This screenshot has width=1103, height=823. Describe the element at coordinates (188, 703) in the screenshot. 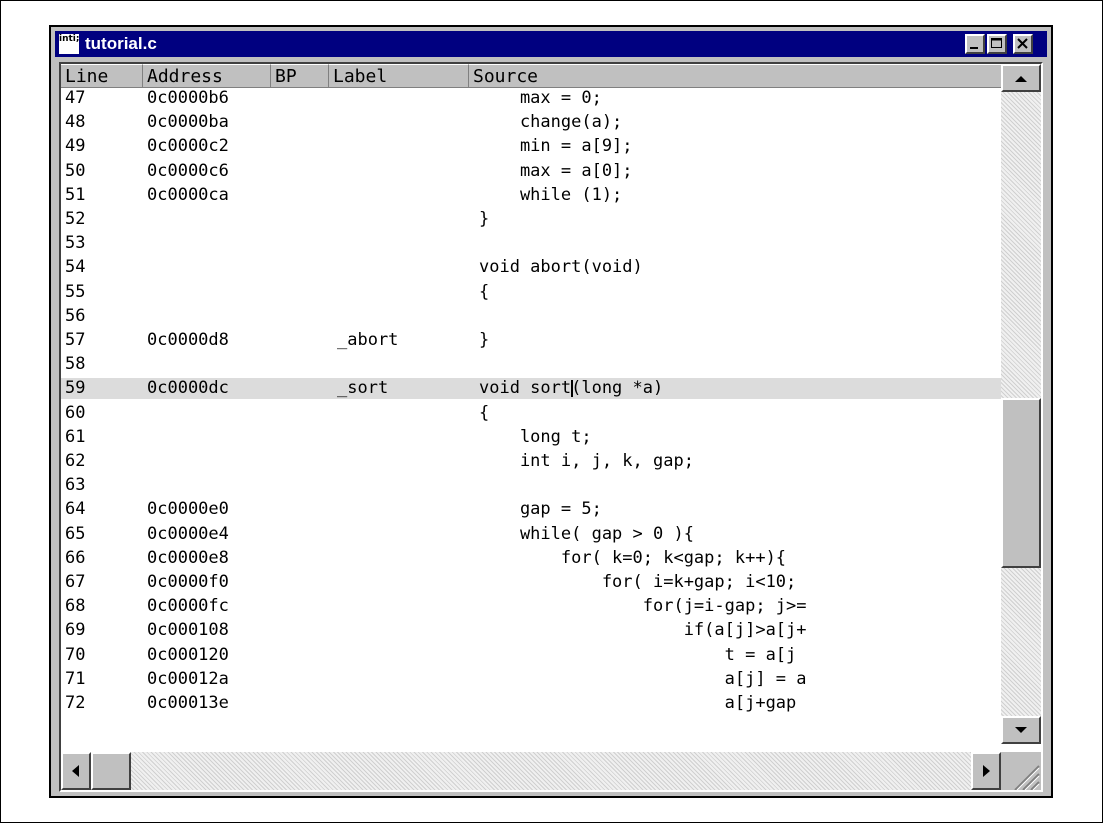

I see `address-cell: 0c00013e` at that location.